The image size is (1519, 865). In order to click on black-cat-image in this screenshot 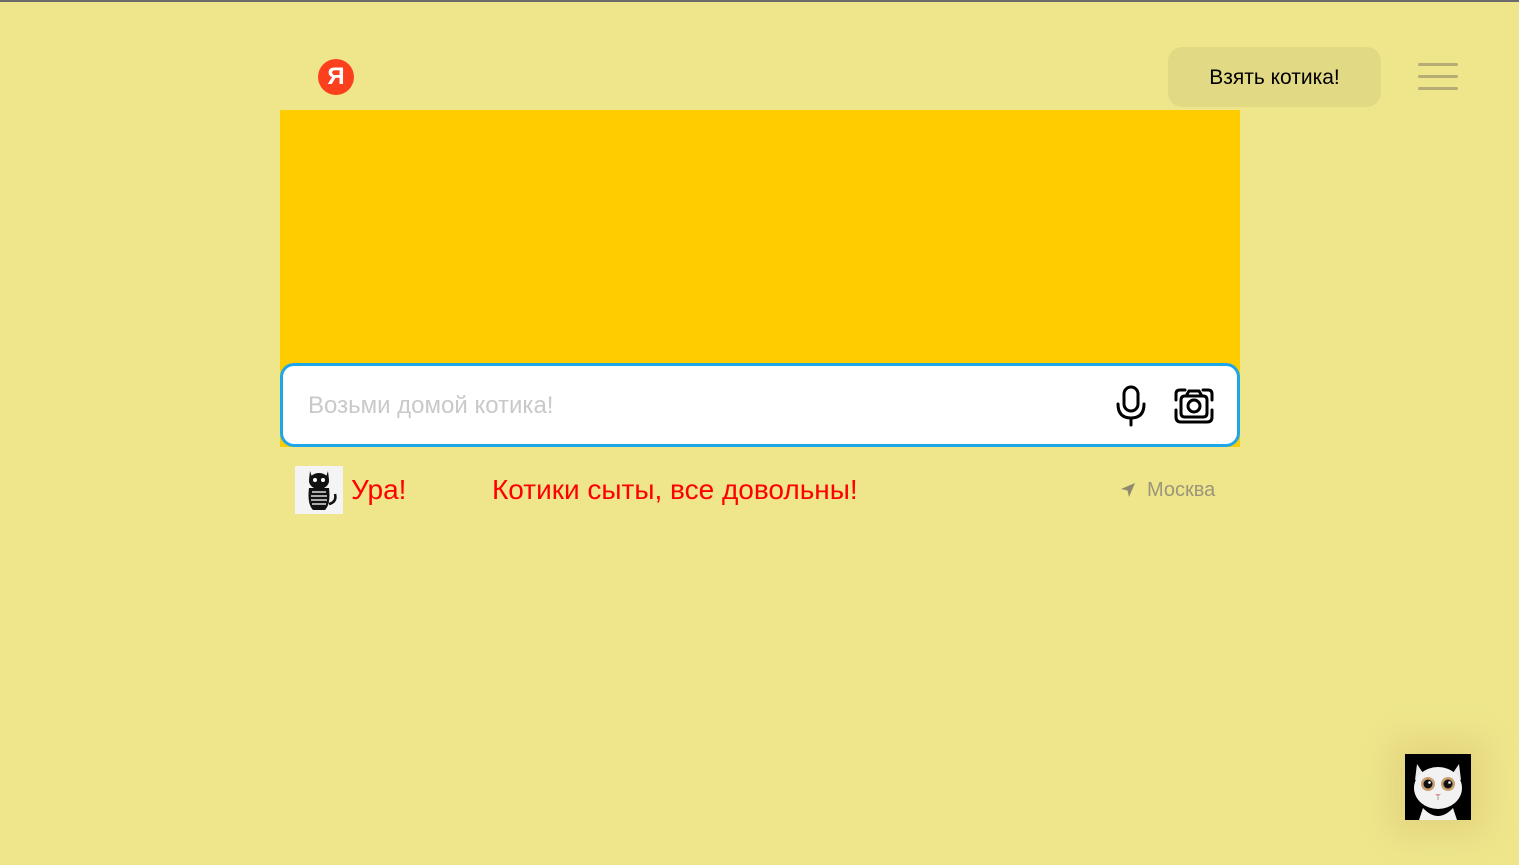, I will do `click(319, 490)`.